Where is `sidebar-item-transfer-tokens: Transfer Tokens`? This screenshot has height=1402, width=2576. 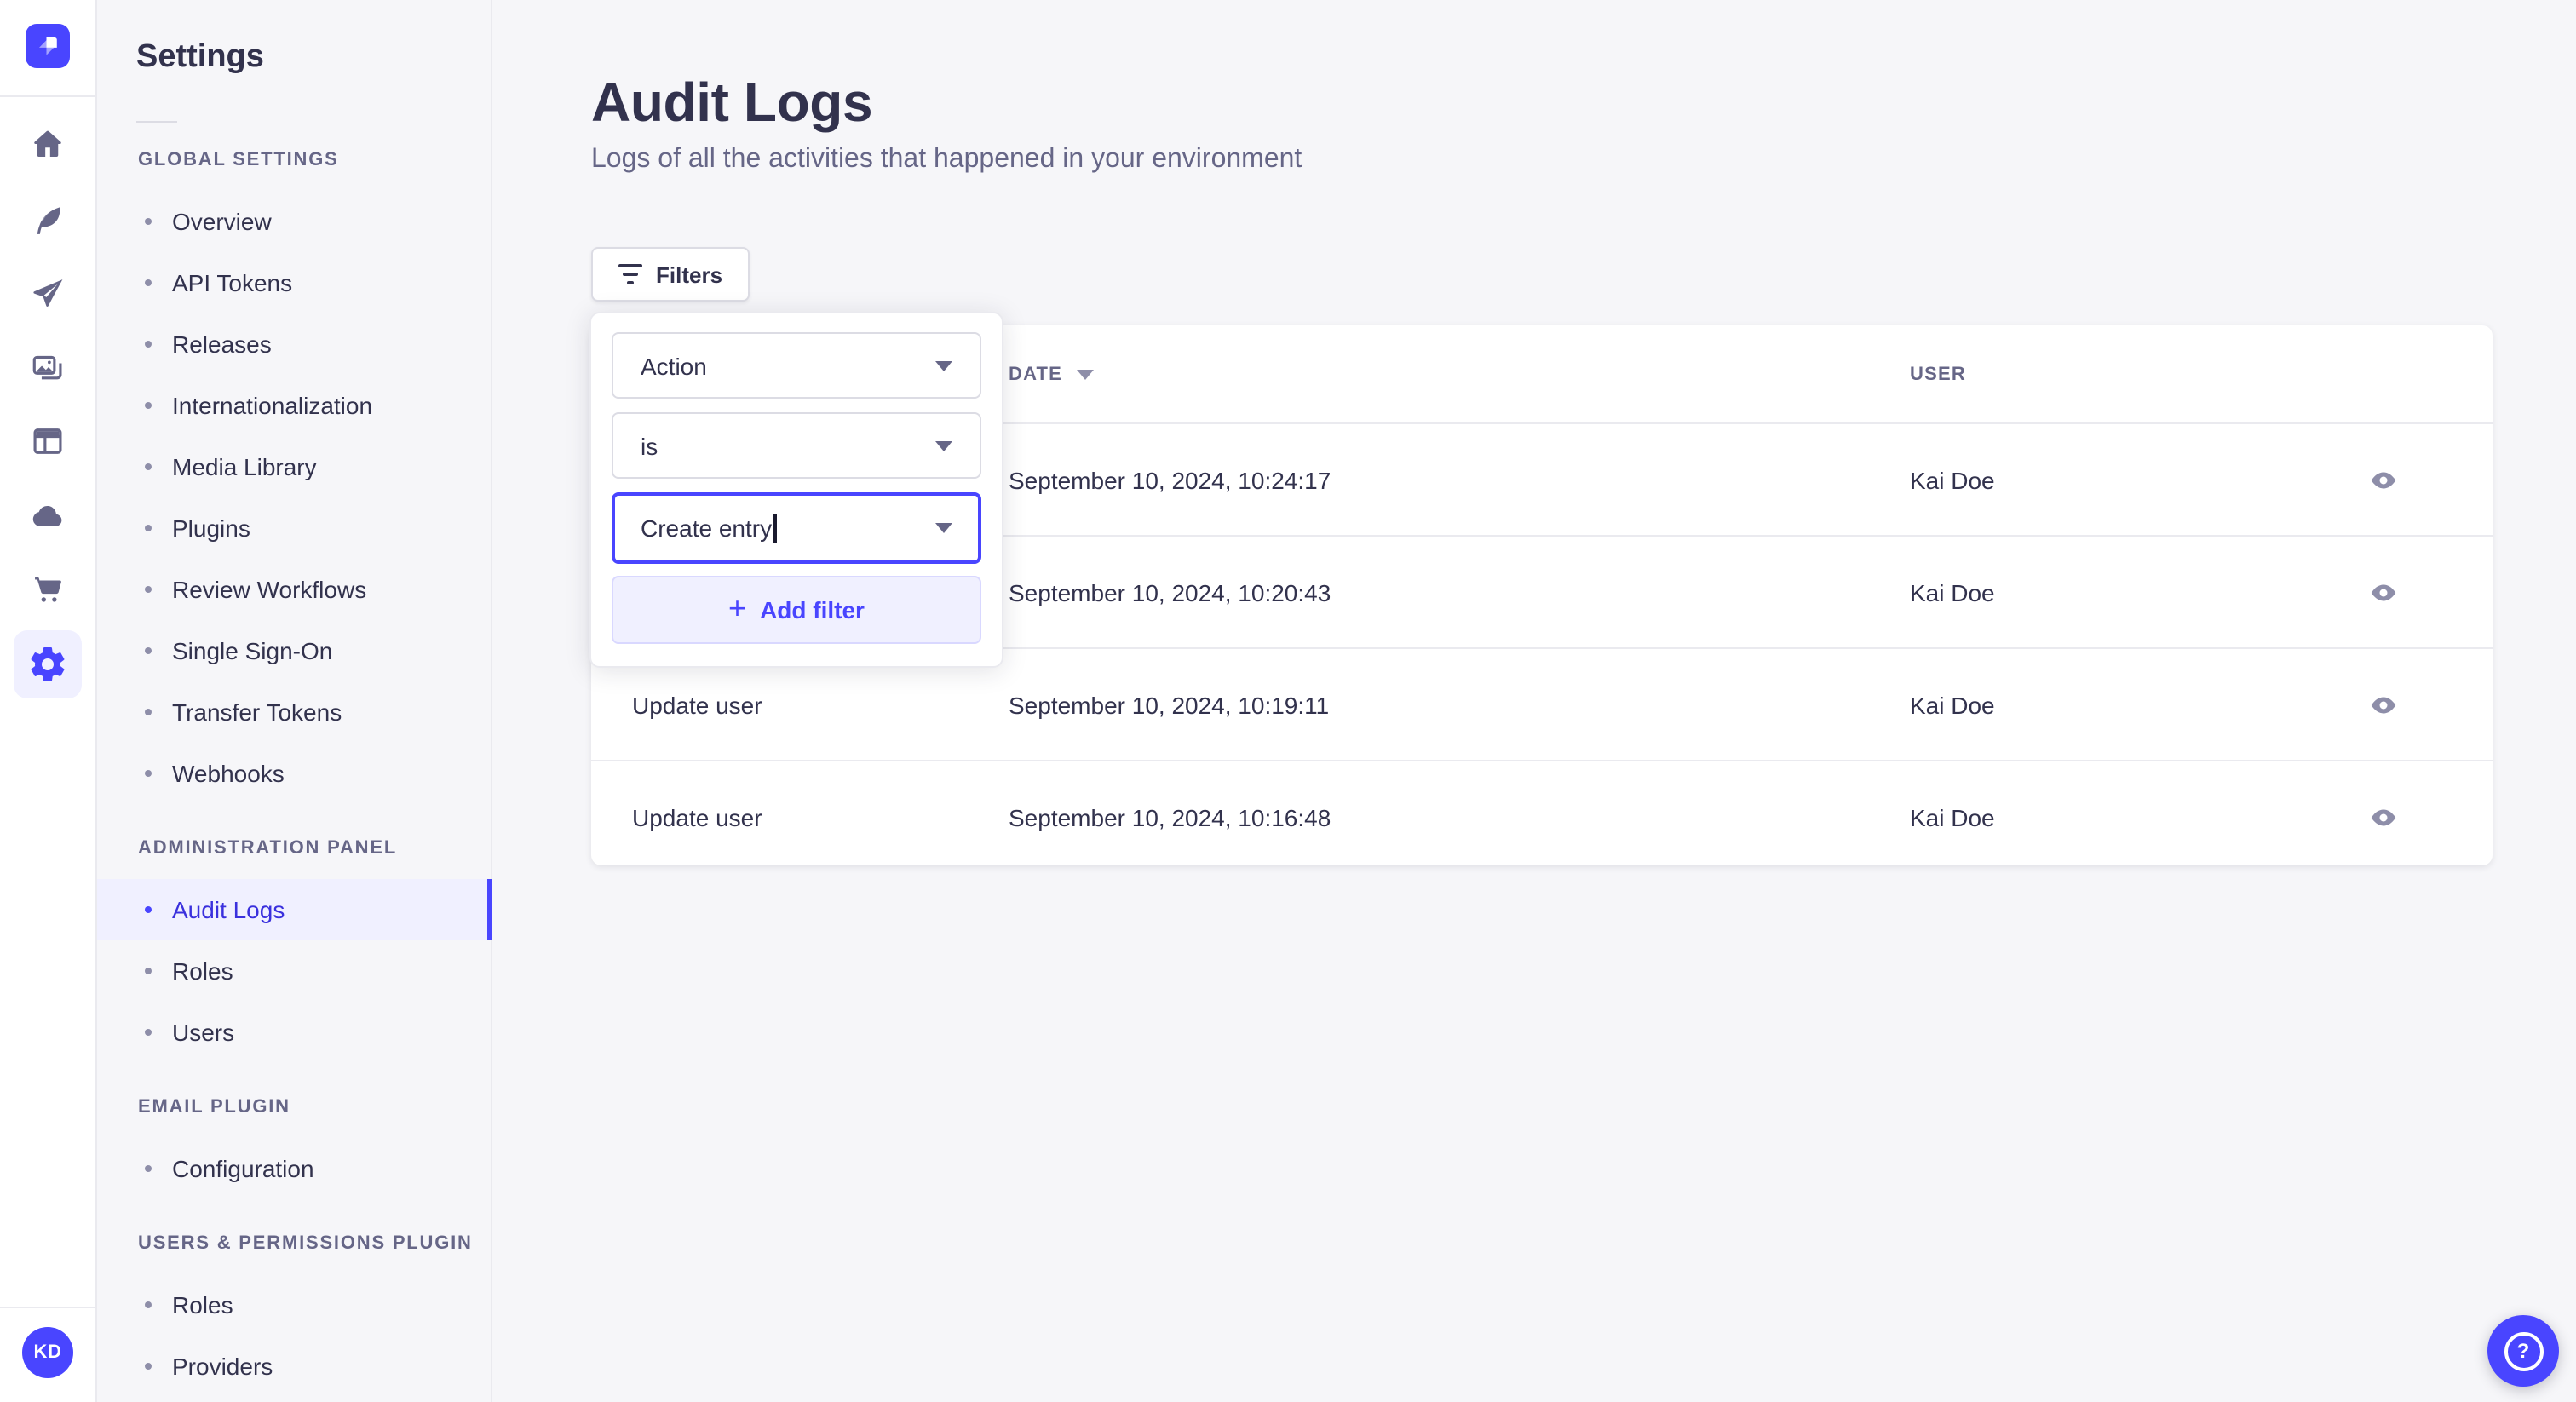
sidebar-item-transfer-tokens: Transfer Tokens is located at coordinates (293, 712).